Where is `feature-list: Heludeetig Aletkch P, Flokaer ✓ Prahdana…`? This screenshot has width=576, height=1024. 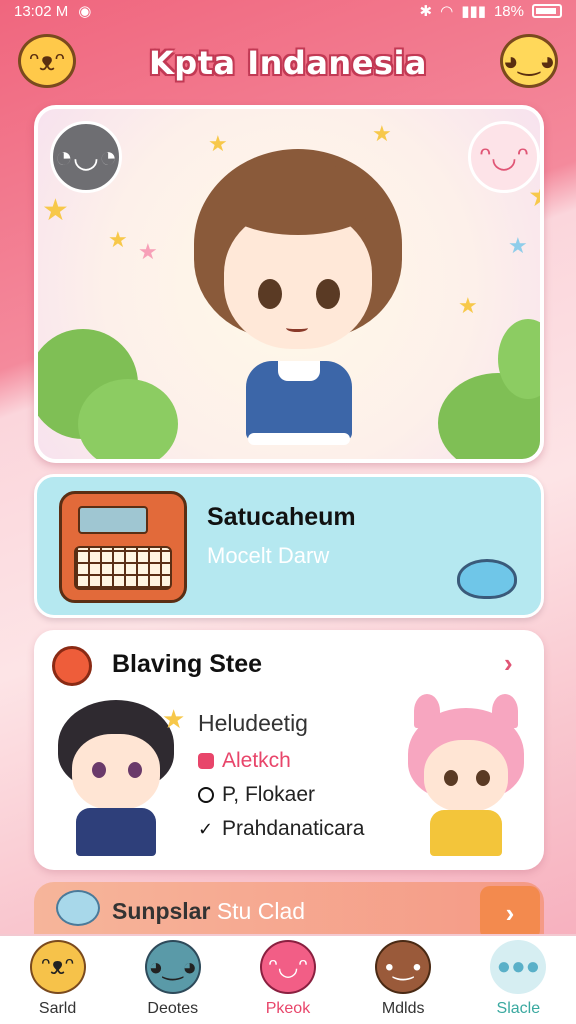
feature-list: Heludeetig Aletkch P, Flokaer ✓ Prahdana… is located at coordinates (281, 780).